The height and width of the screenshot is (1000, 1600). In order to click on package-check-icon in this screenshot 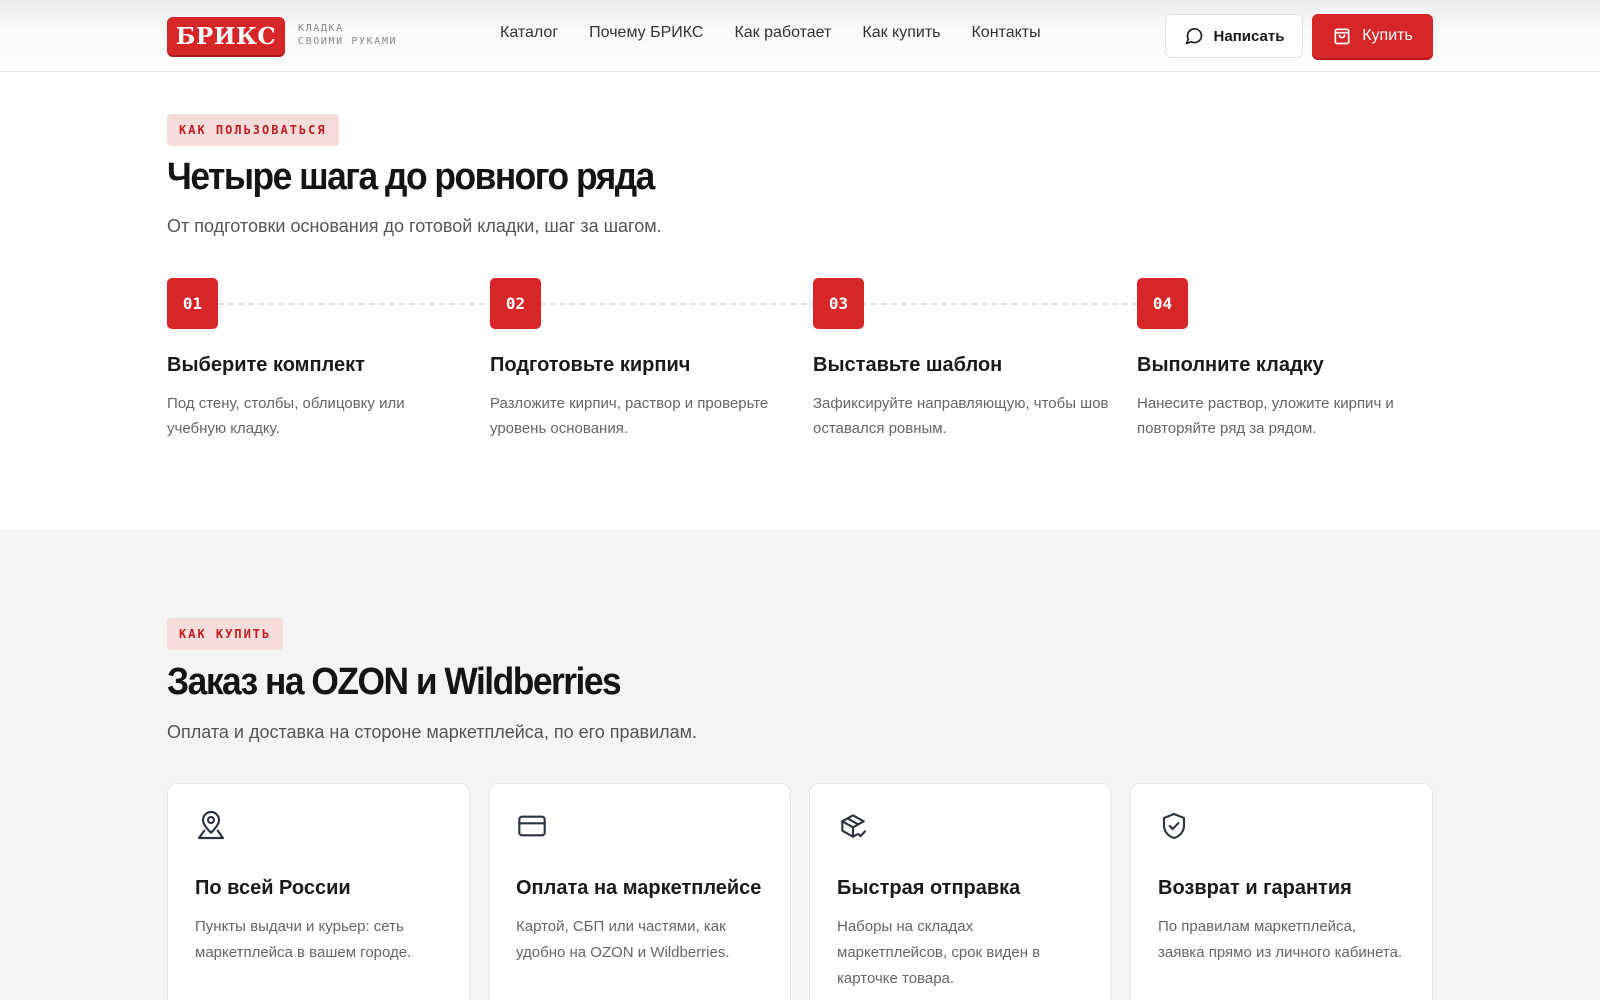, I will do `click(854, 826)`.